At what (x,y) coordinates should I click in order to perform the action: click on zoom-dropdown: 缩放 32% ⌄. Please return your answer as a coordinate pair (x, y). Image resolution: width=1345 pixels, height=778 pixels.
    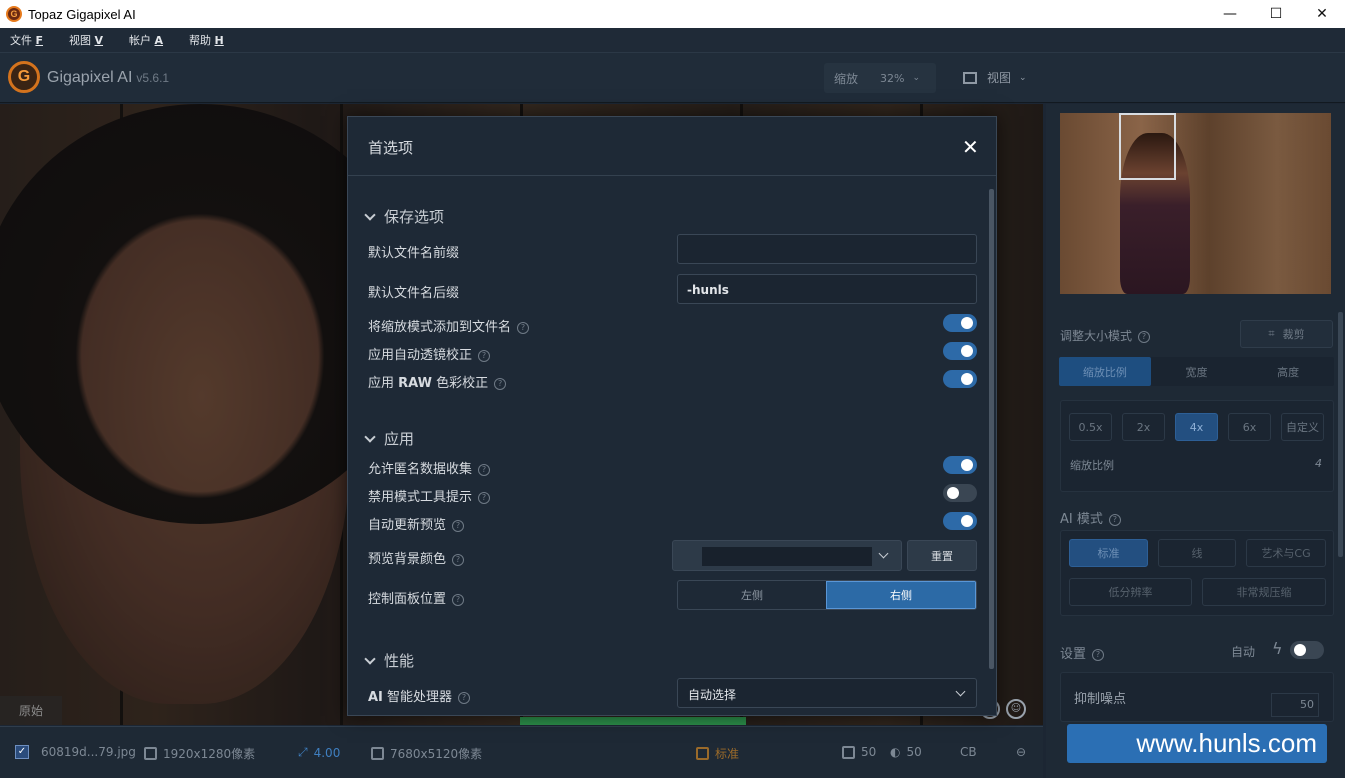
    Looking at the image, I should click on (880, 78).